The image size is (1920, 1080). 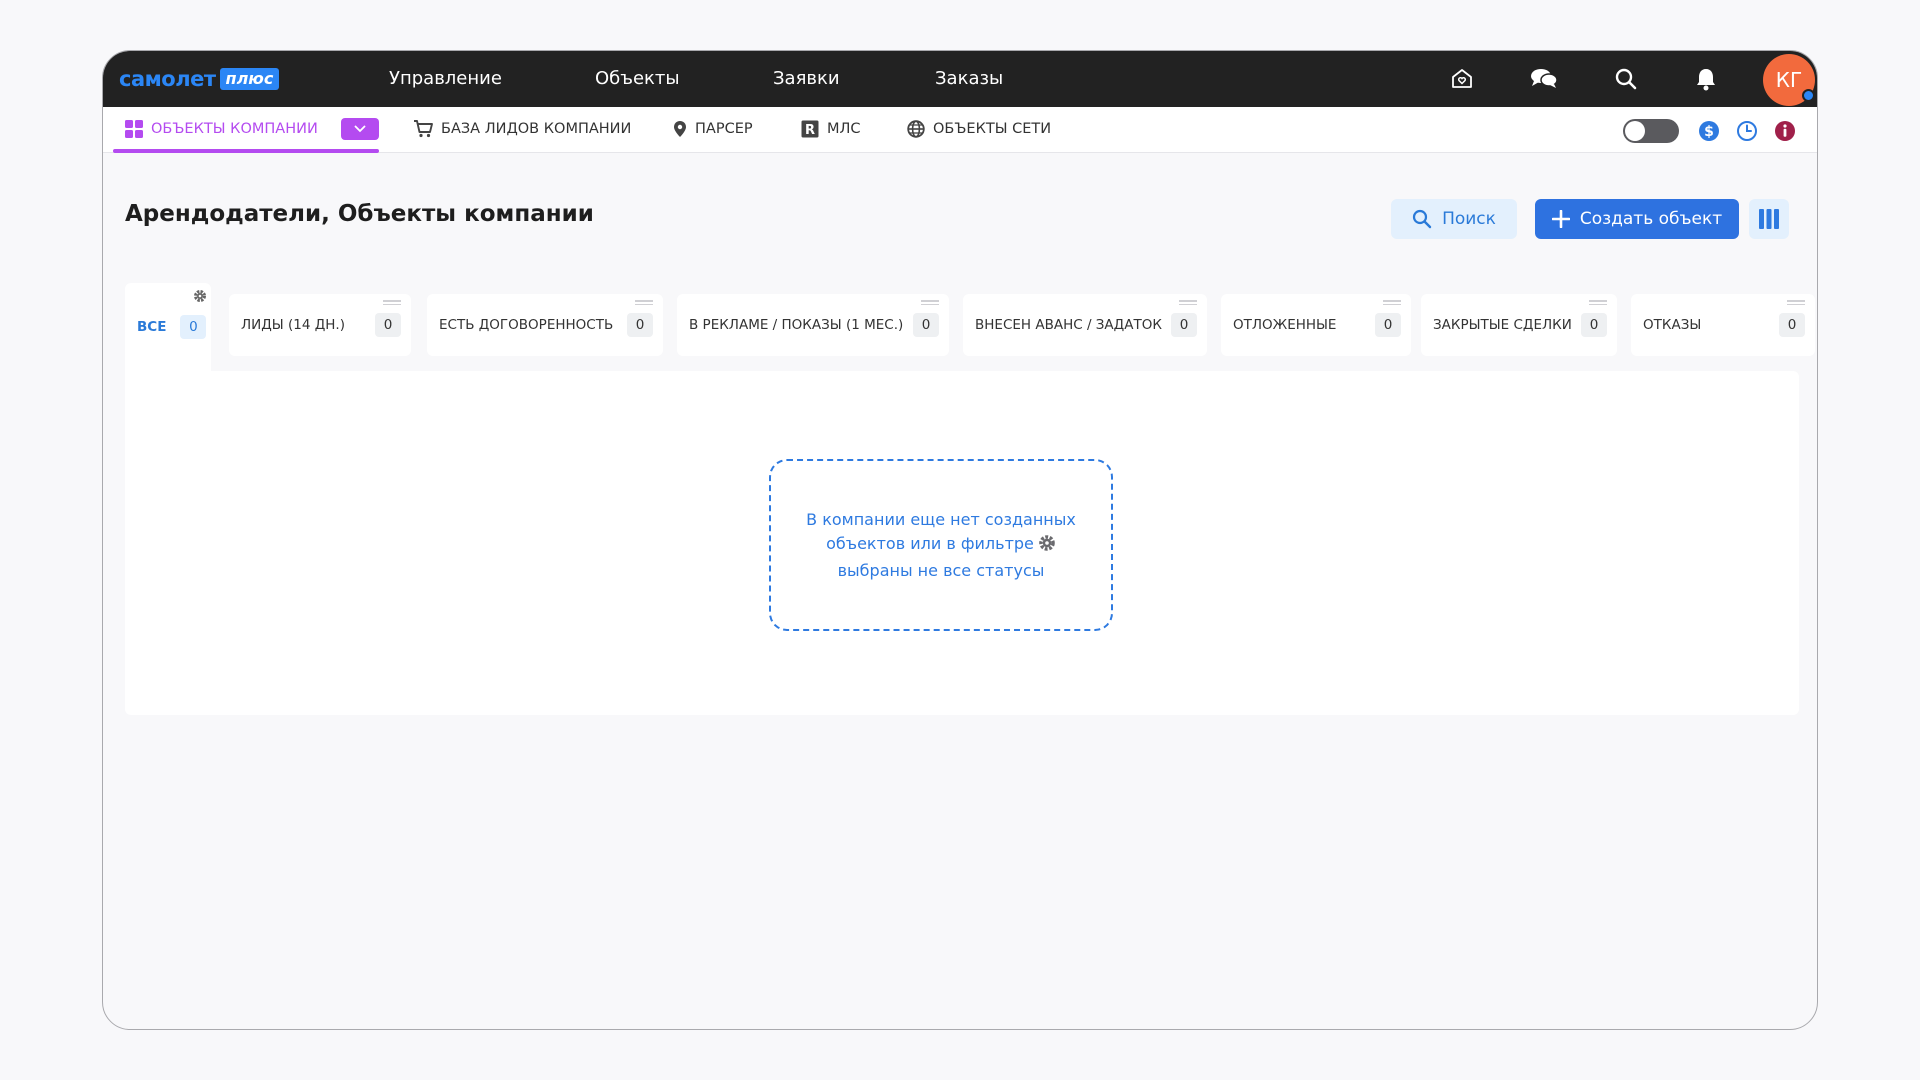 I want to click on info-icon, so click(x=1785, y=131).